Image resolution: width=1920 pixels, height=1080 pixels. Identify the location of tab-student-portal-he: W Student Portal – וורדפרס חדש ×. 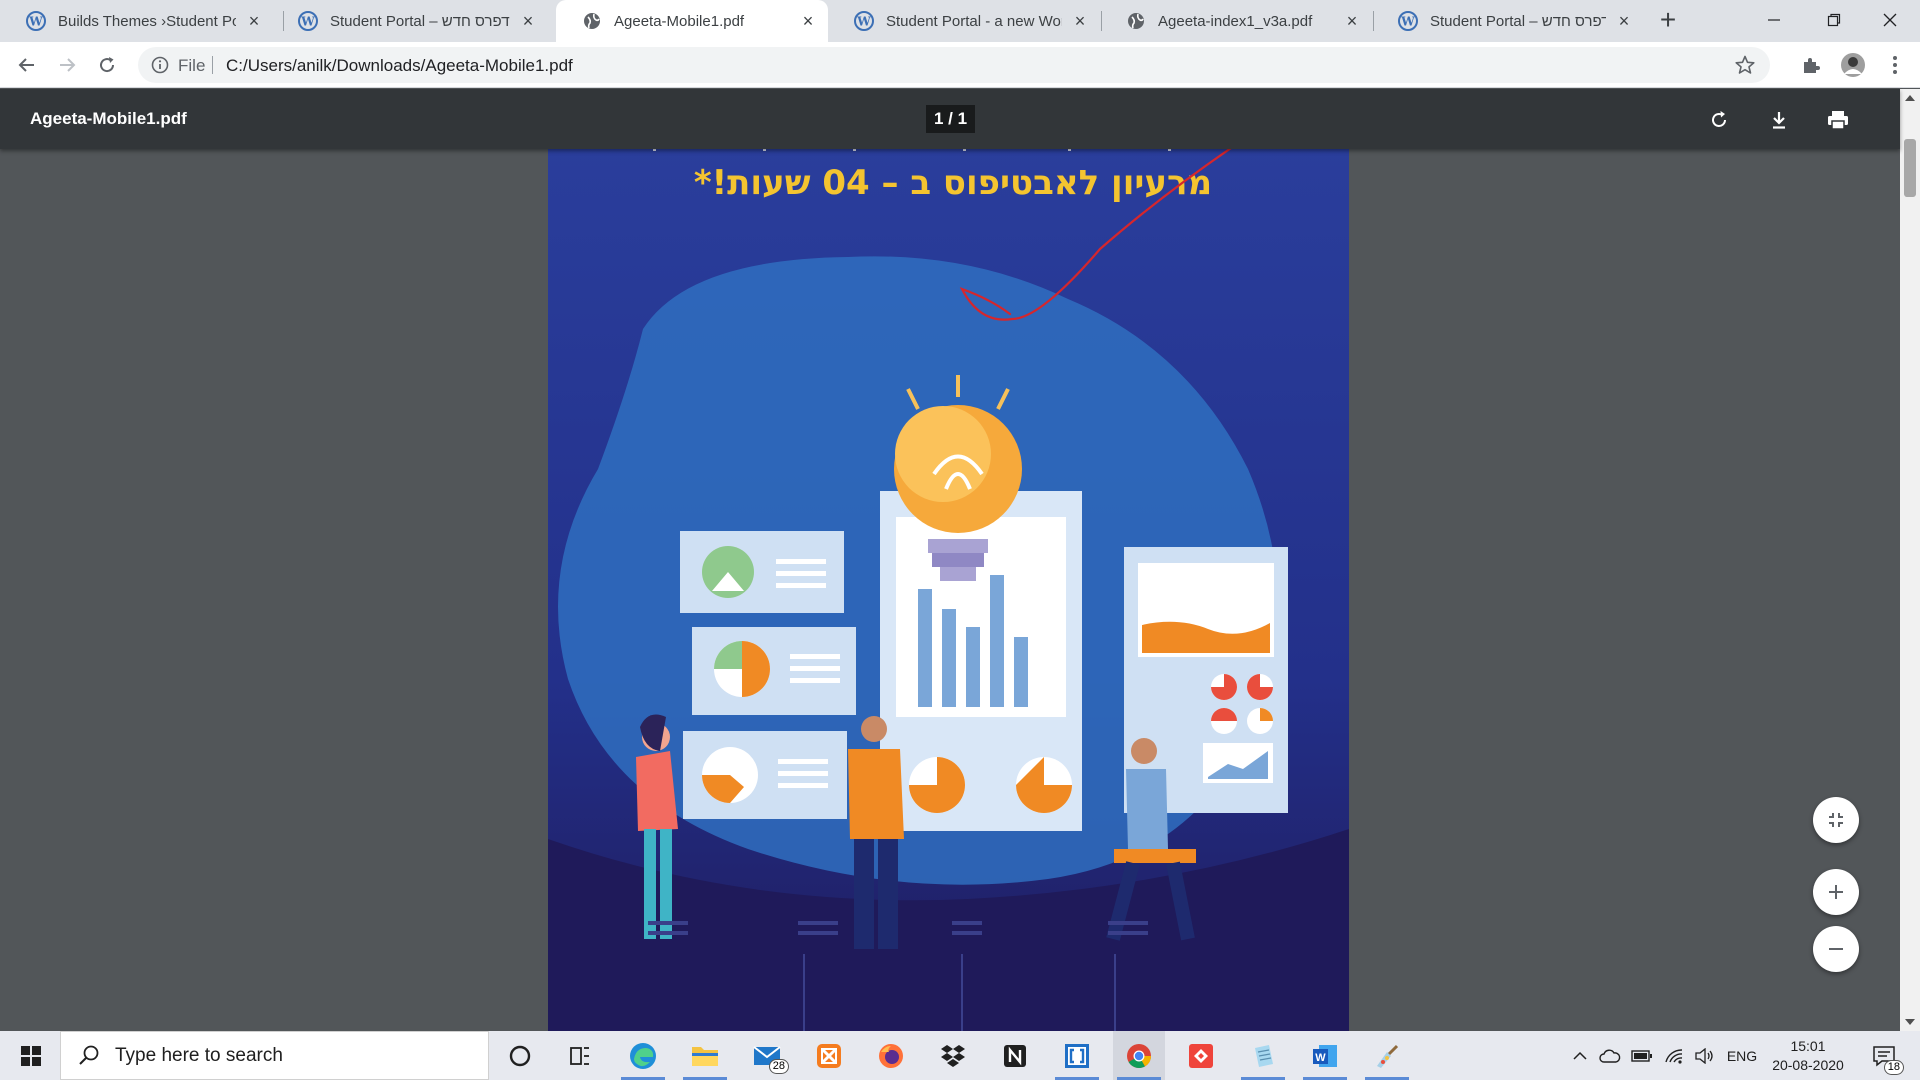
(410, 21).